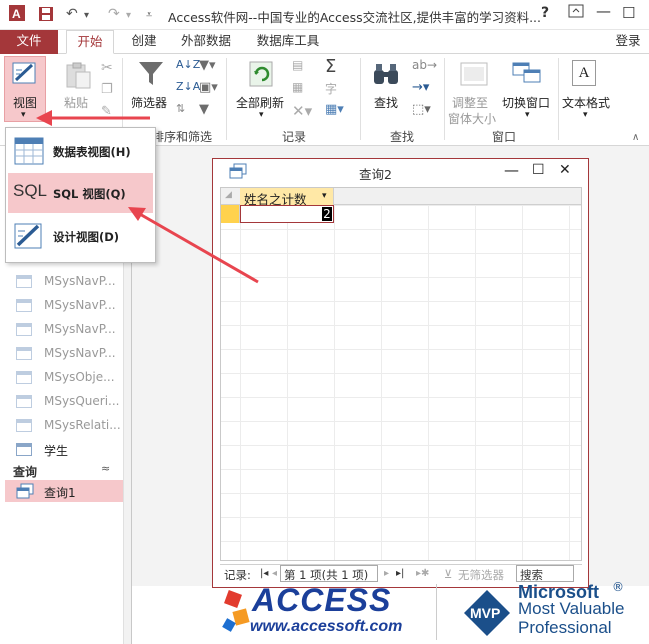  Describe the element at coordinates (264, 573) in the screenshot. I see `first-record-icon: |◂` at that location.